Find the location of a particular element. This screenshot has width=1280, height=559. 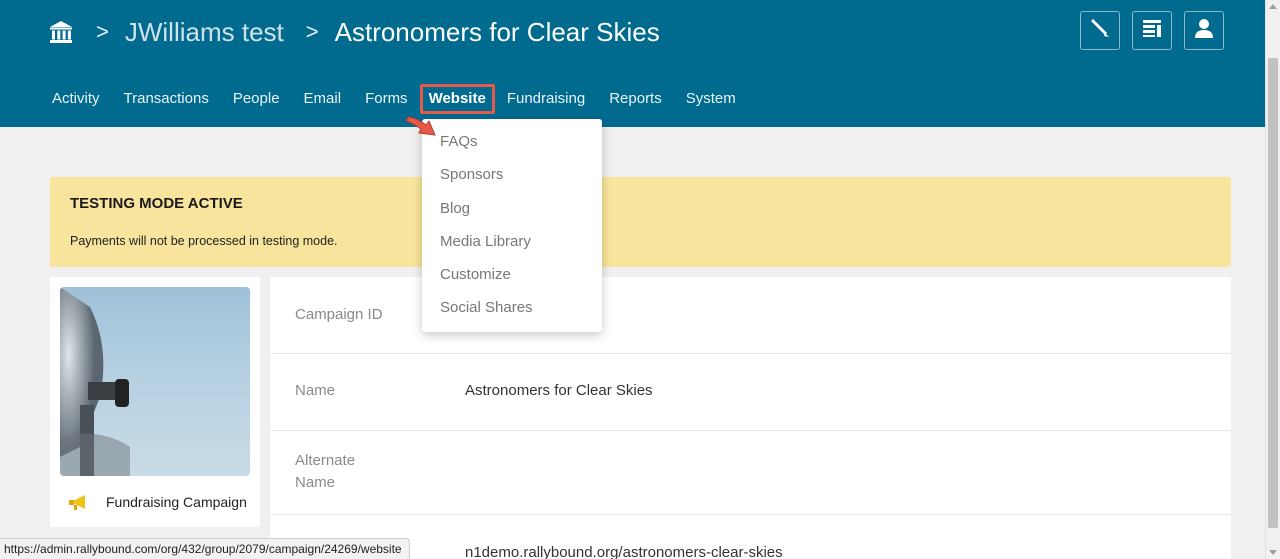

nav-email: Email is located at coordinates (323, 99).